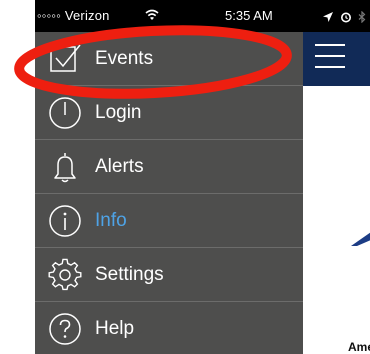  I want to click on wifi-icon, so click(152, 14).